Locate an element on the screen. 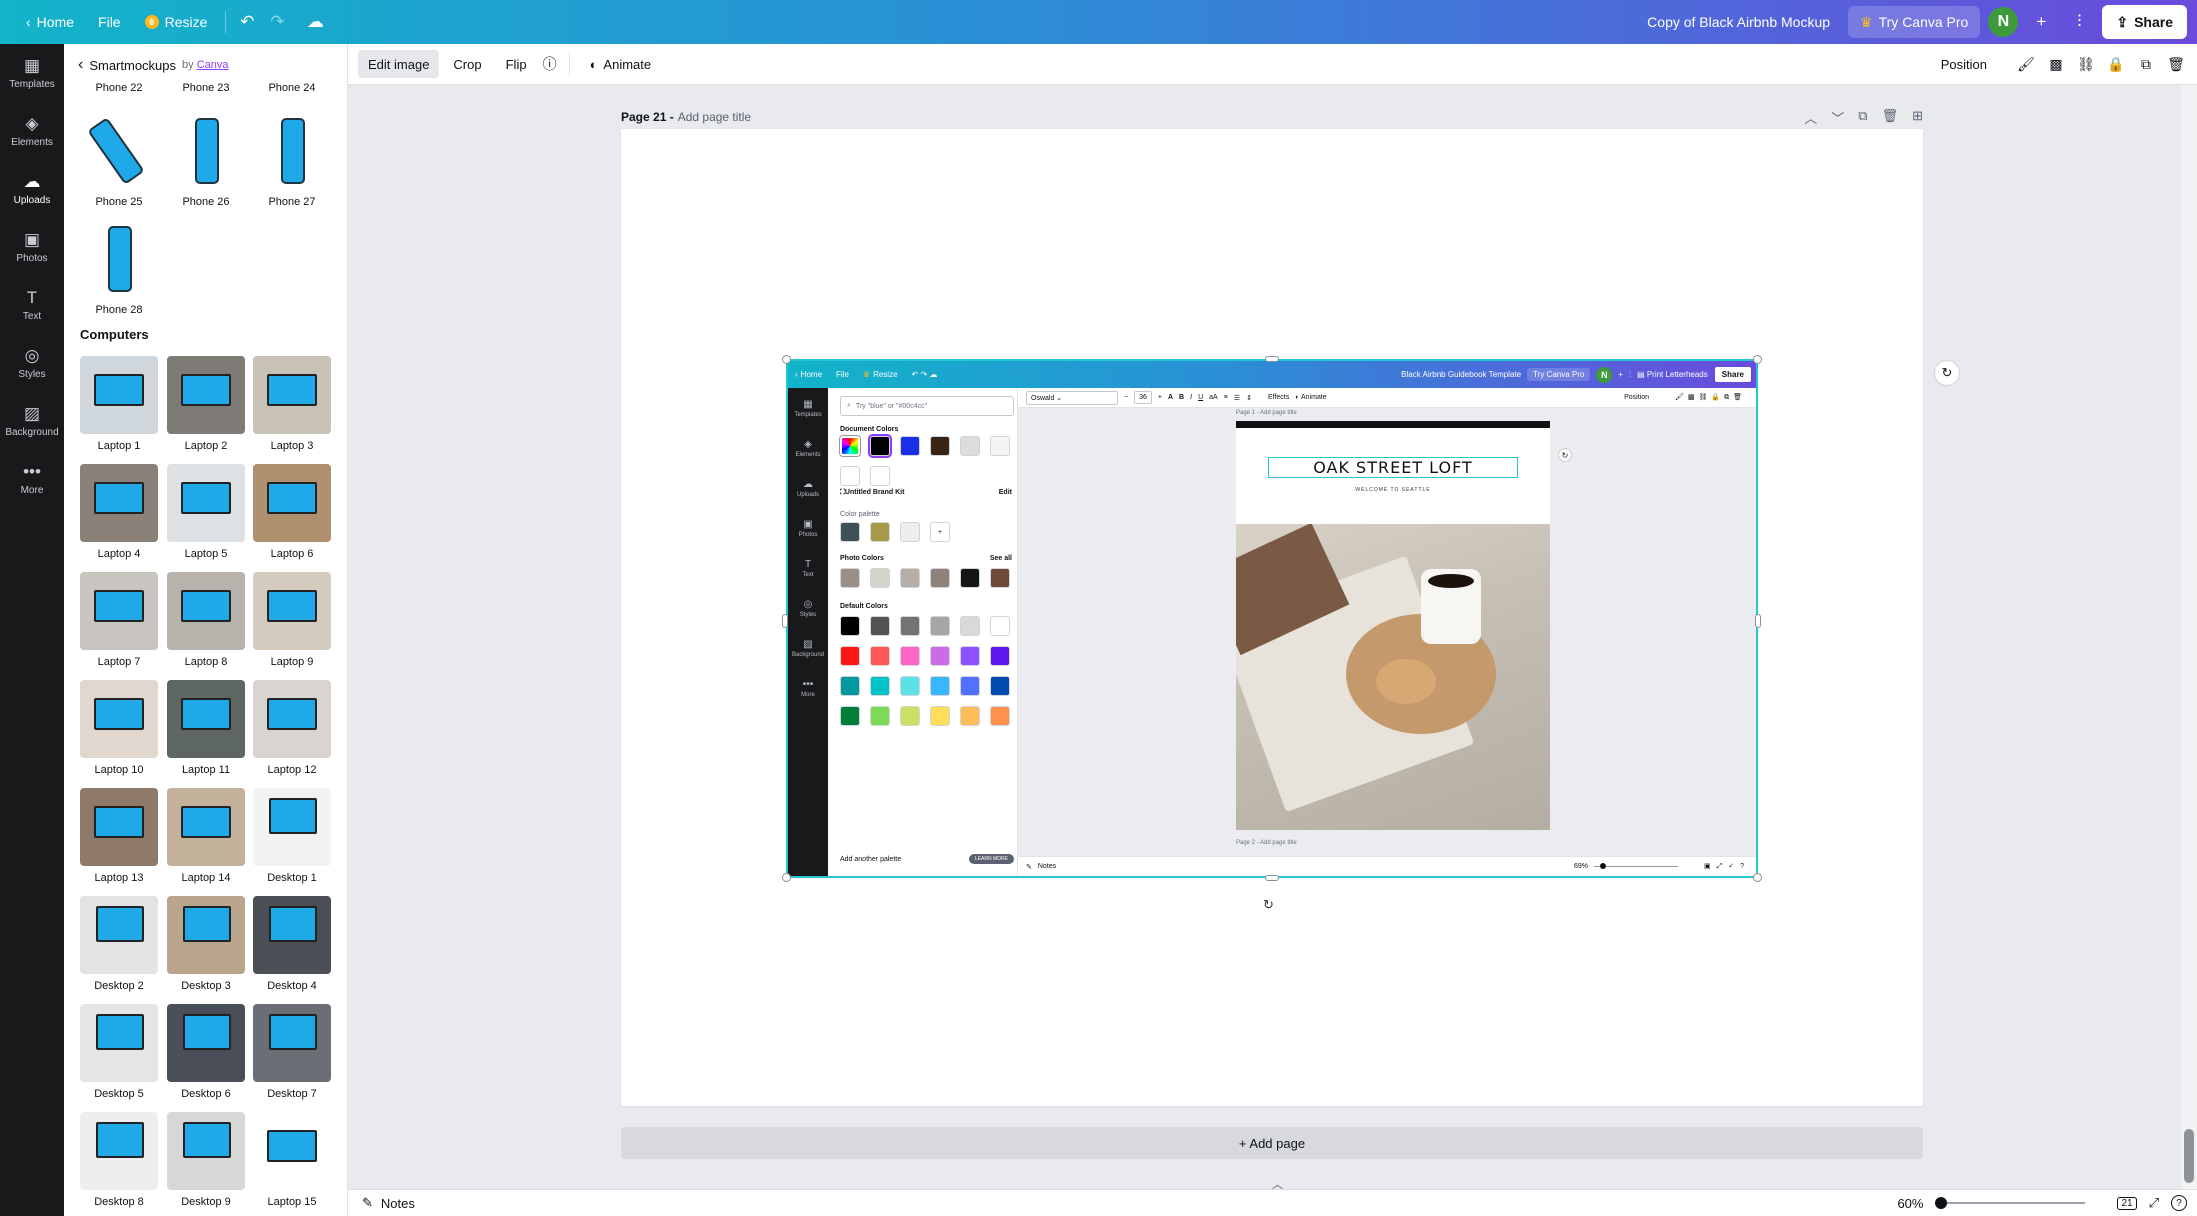 The height and width of the screenshot is (1216, 2197). page-title-input: Add page title is located at coordinates (714, 117).